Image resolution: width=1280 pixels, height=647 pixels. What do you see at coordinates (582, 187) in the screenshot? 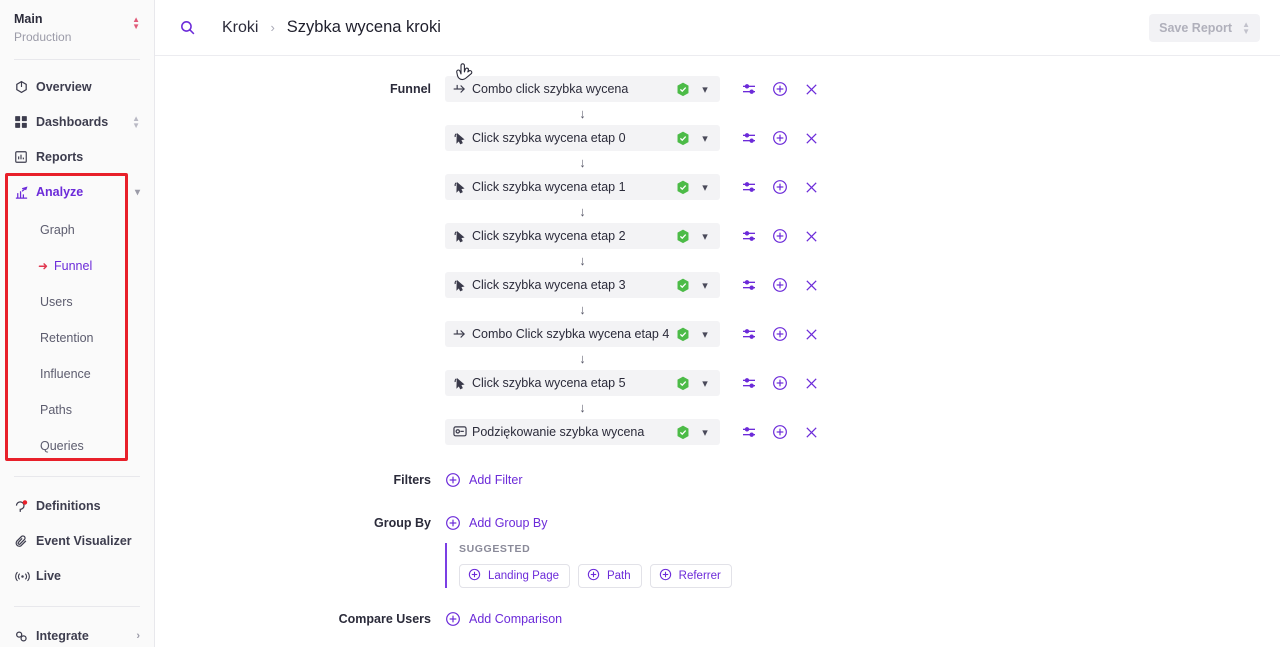
I see `funnel-step-2: Click szybka wycena etap 1 ▾` at bounding box center [582, 187].